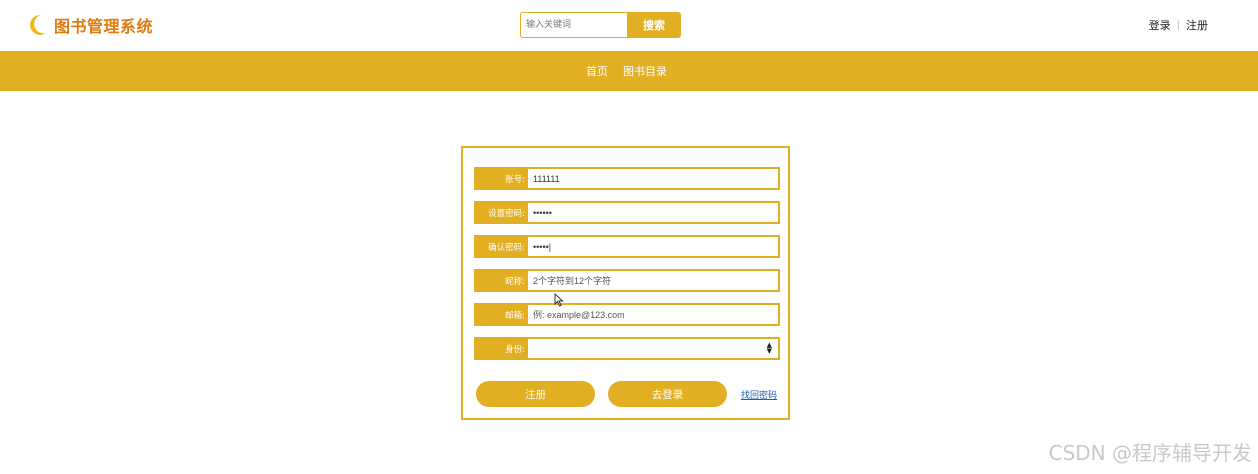 The width and height of the screenshot is (1258, 474). What do you see at coordinates (1160, 25) in the screenshot?
I see `login-link: 登录` at bounding box center [1160, 25].